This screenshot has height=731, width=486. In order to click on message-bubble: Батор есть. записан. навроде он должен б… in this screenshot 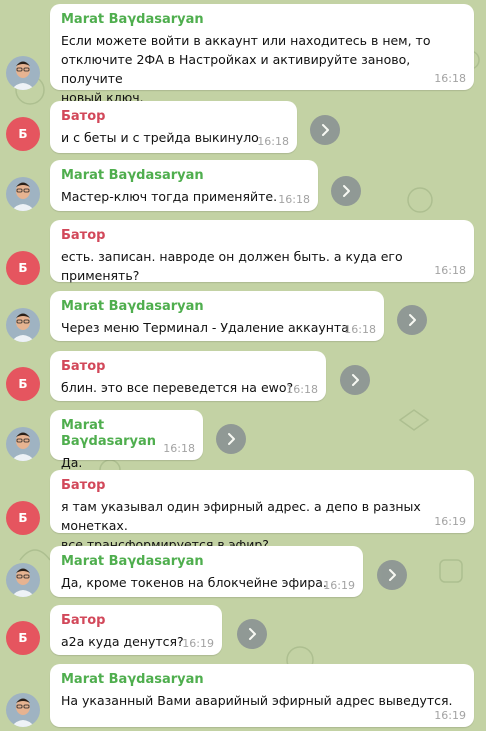, I will do `click(262, 251)`.